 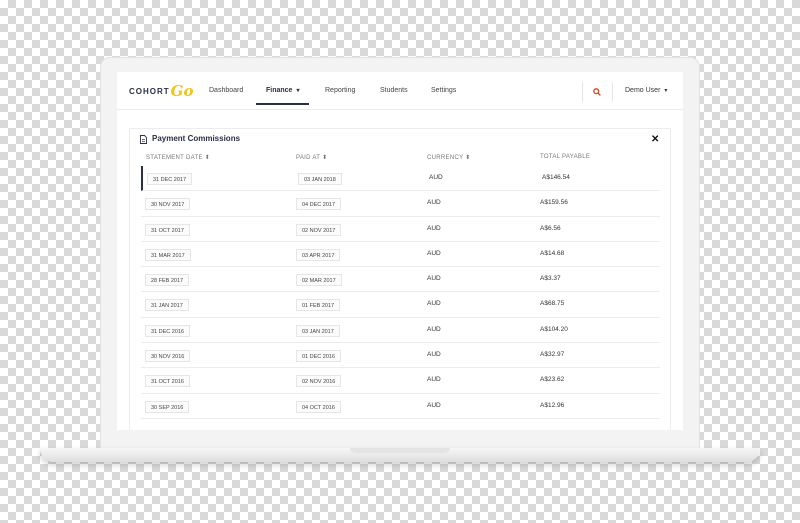 I want to click on logo-script: Go, so click(x=182, y=91).